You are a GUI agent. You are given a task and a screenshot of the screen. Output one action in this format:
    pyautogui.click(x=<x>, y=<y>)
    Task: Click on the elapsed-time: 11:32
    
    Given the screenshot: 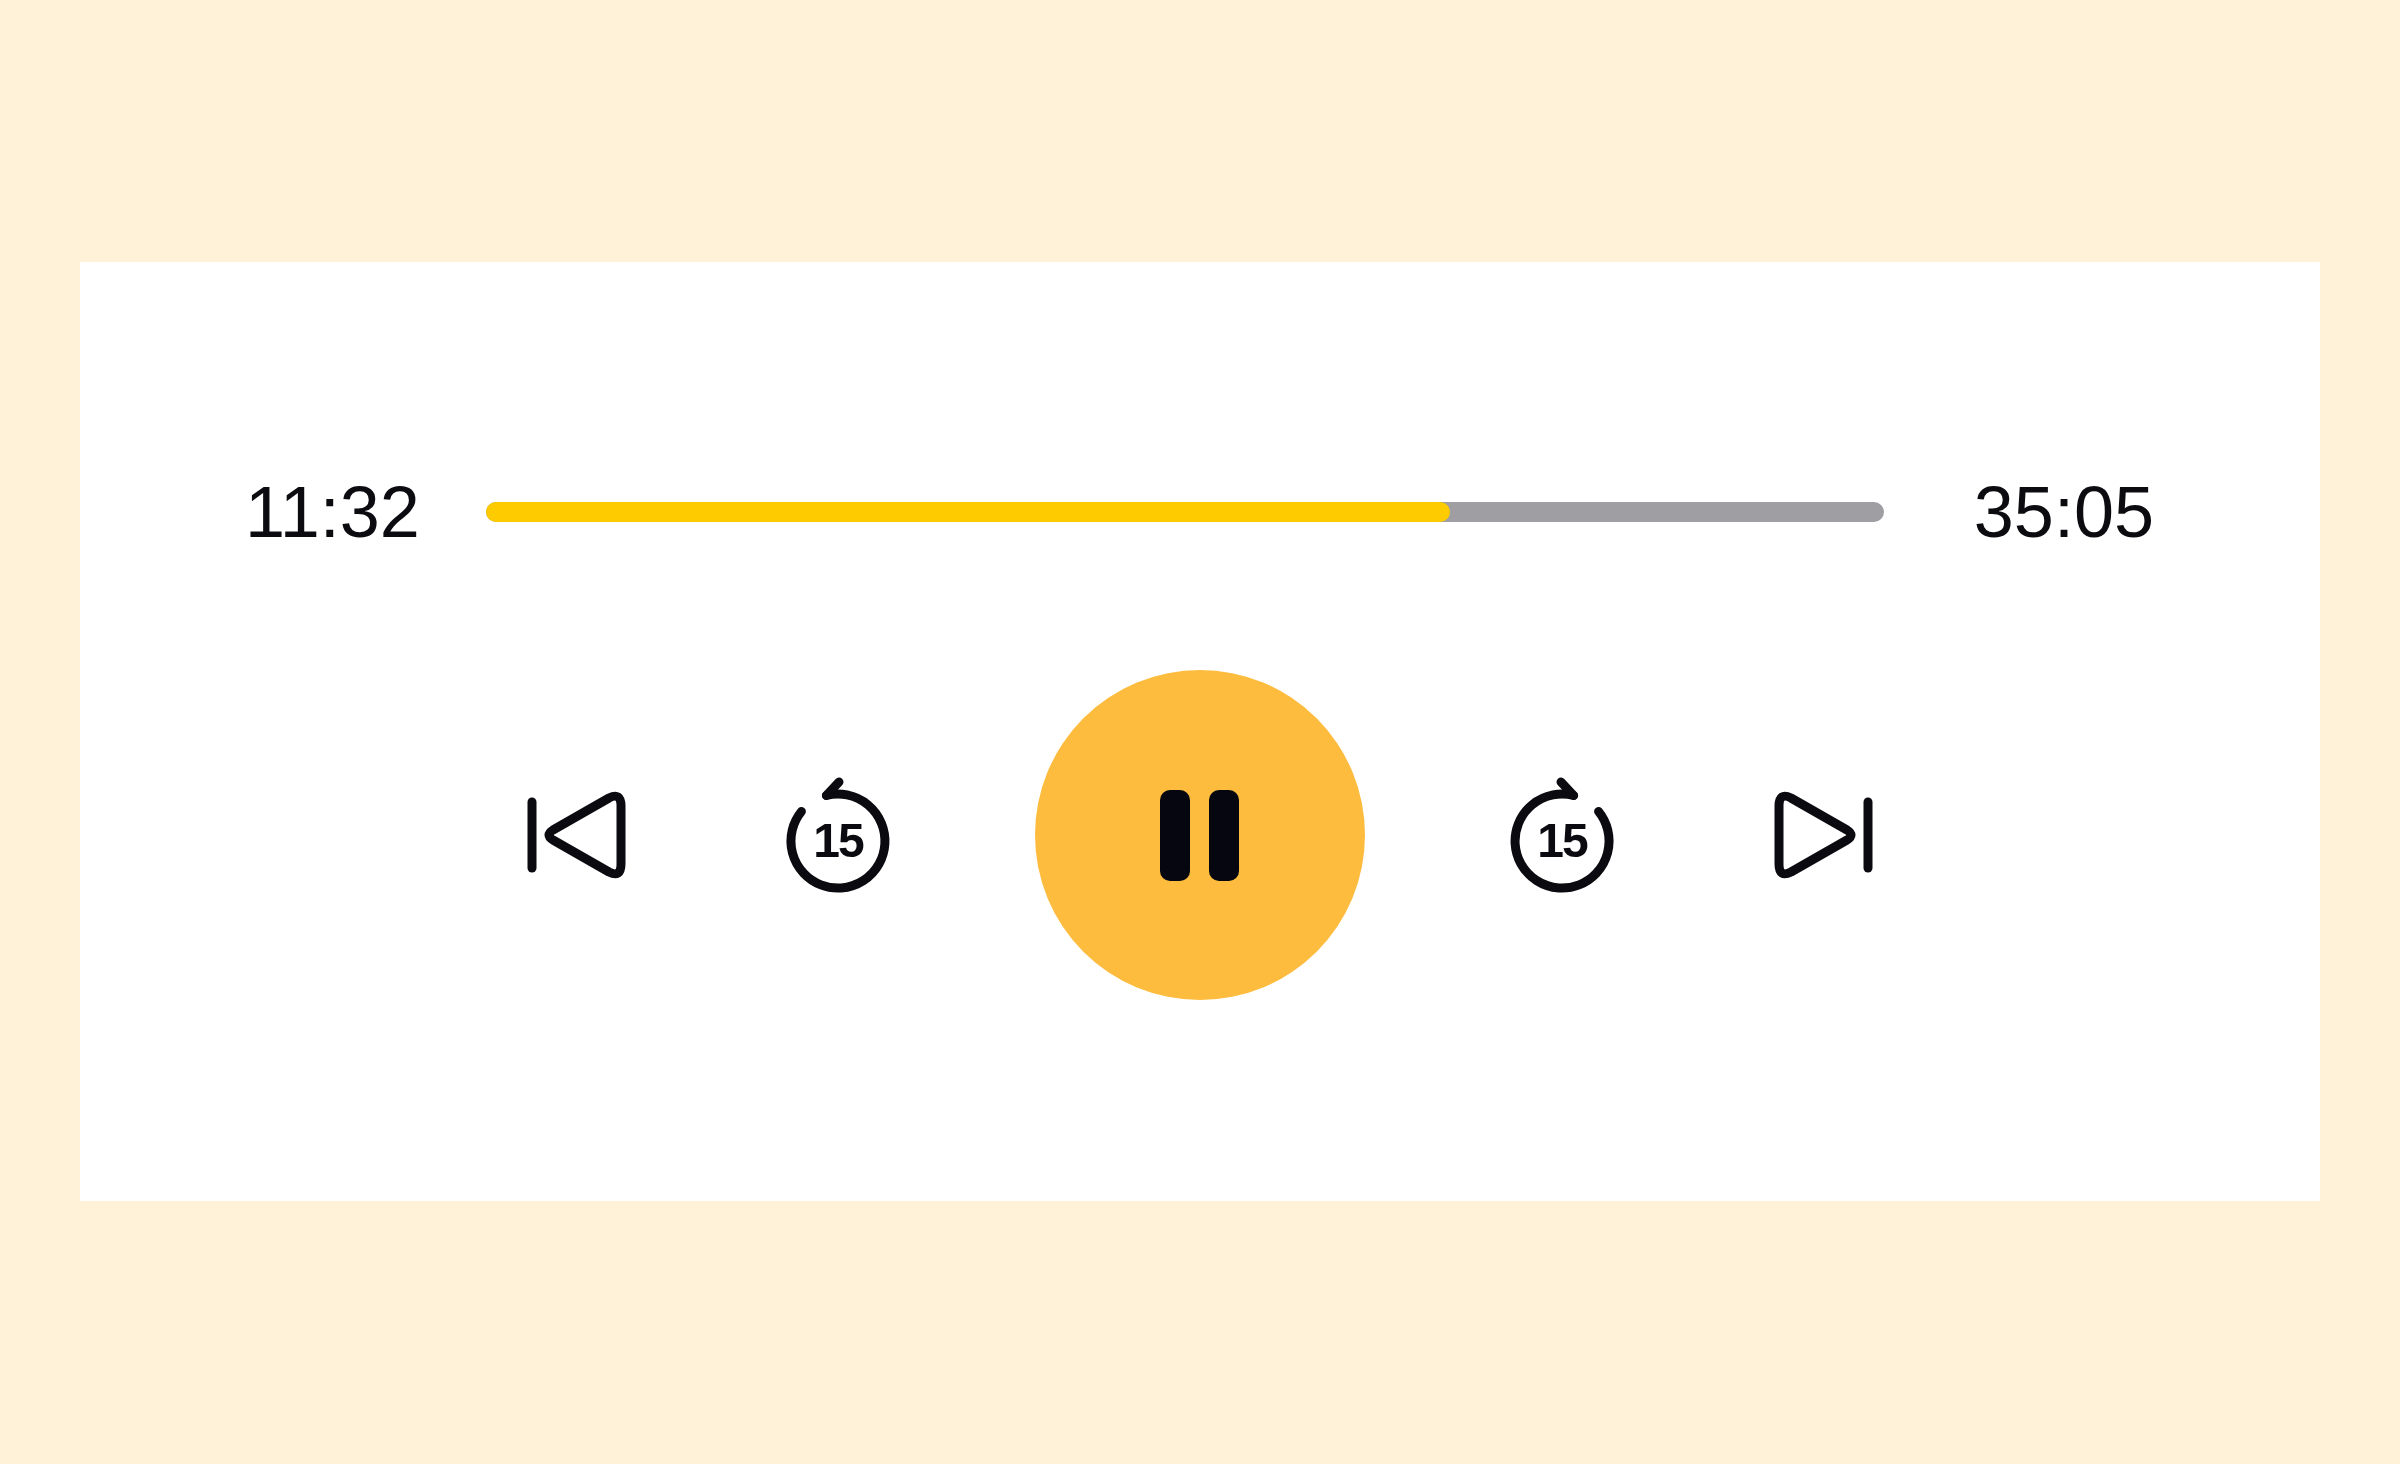 What is the action you would take?
    pyautogui.click(x=332, y=512)
    